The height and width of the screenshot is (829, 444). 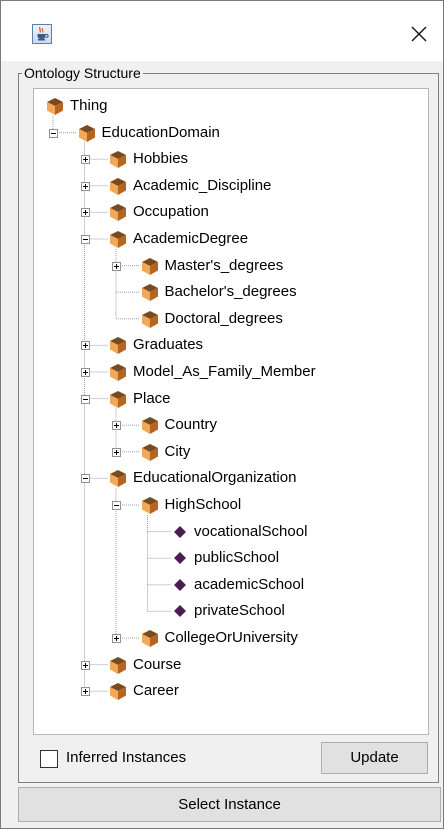 I want to click on tree-node-label: Graduates, so click(x=168, y=345).